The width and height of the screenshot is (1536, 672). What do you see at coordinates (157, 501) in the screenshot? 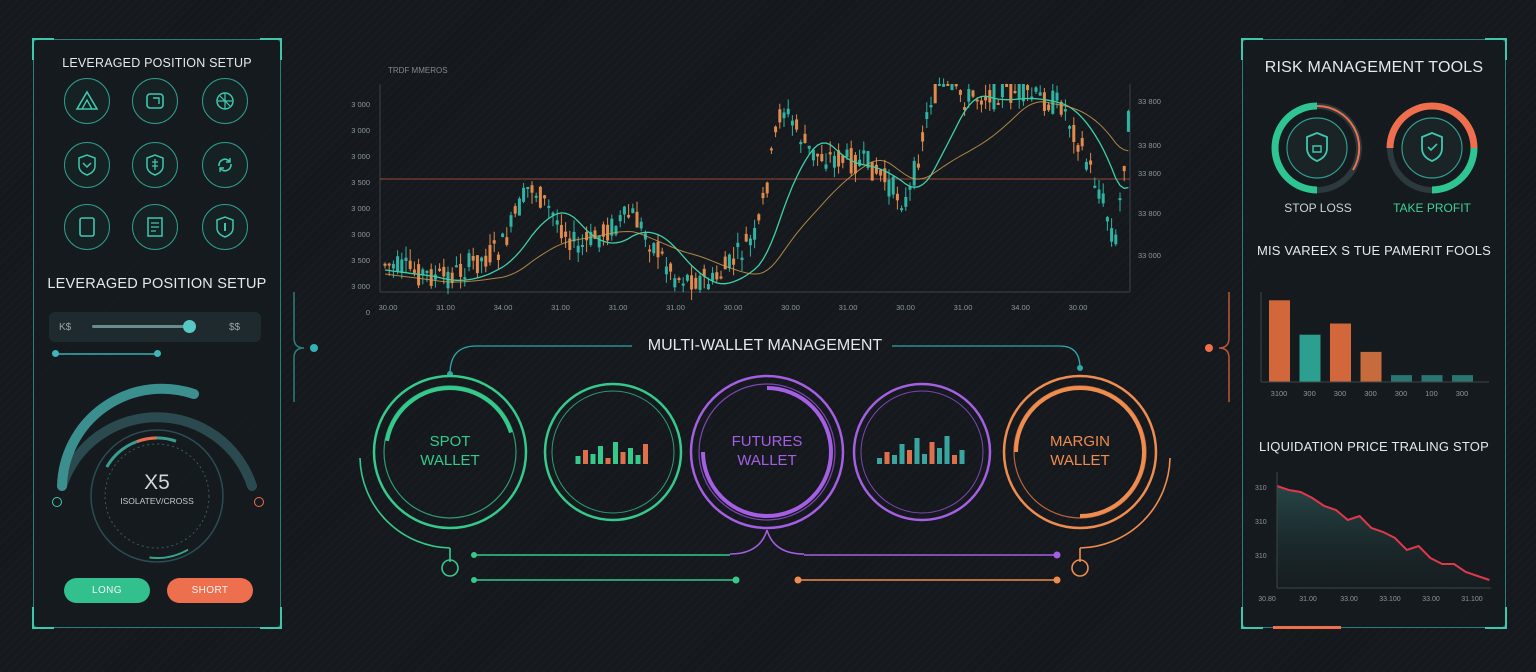
I see `margin-mode-label: ISOLATEV/CROSS` at bounding box center [157, 501].